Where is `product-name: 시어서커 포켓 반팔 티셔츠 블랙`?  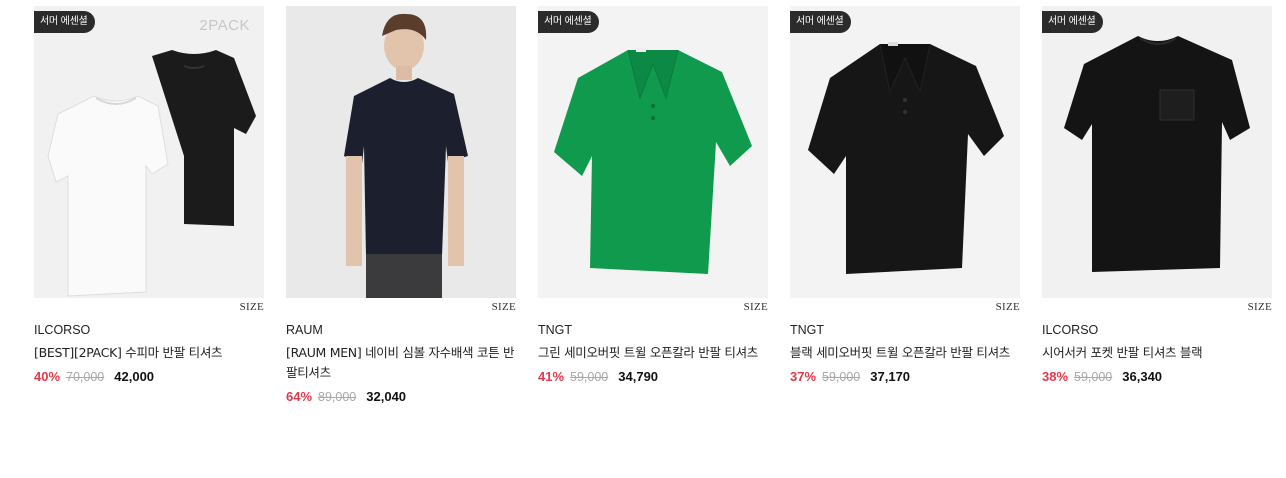 product-name: 시어서커 포켓 반팔 티셔츠 블랙 is located at coordinates (1157, 353).